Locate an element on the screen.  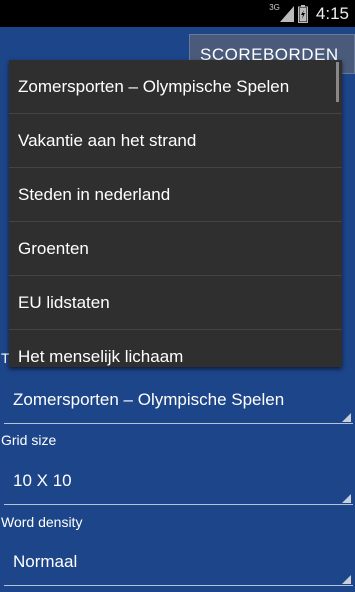
dropdown-item: Vakantie aan het strand is located at coordinates (175, 141).